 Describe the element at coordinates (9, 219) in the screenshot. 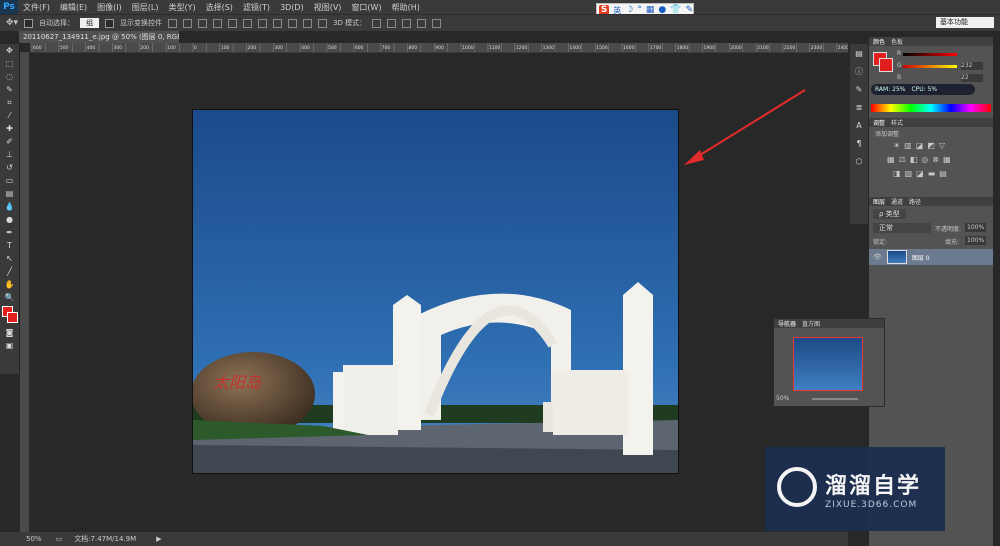

I see `dodge-tool-icon: ●` at that location.